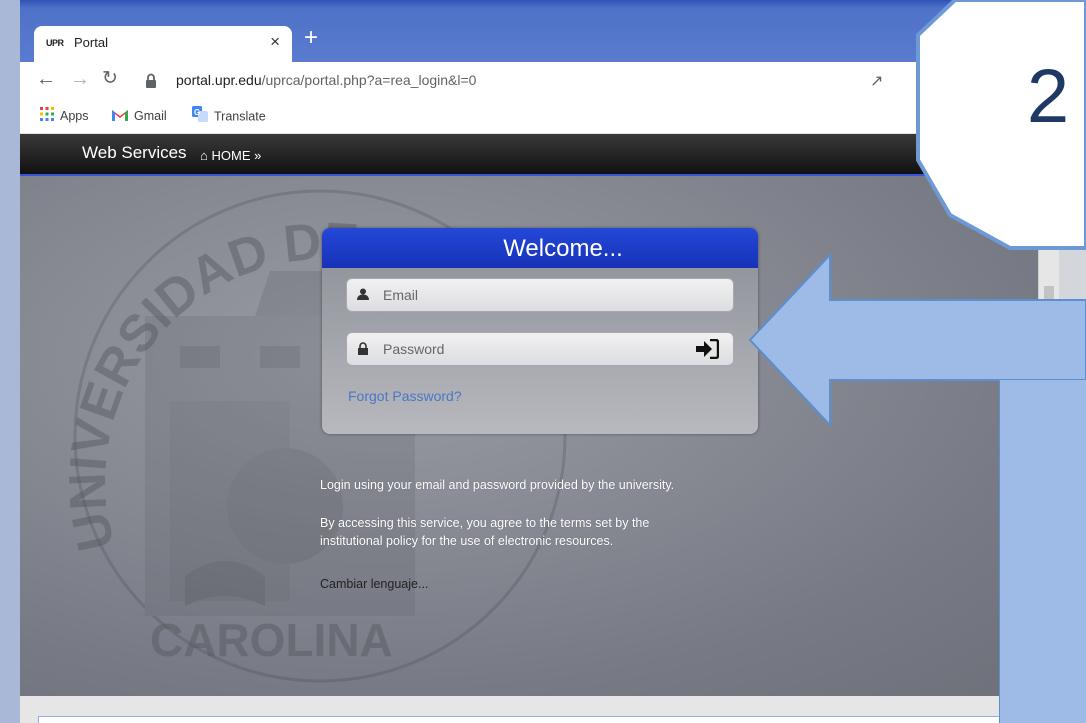  I want to click on step-number: 2, so click(1048, 96).